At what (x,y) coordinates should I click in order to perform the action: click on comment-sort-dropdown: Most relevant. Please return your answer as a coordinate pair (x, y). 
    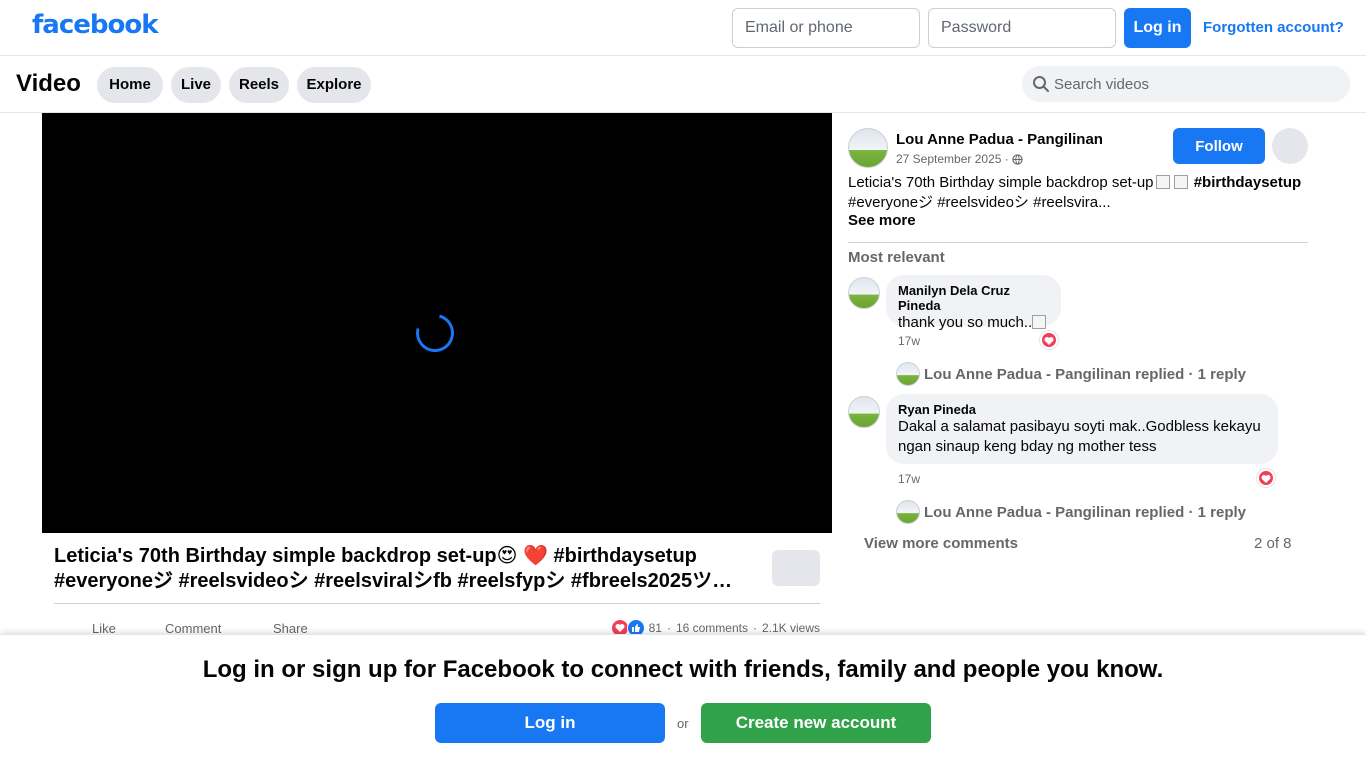
    Looking at the image, I should click on (896, 257).